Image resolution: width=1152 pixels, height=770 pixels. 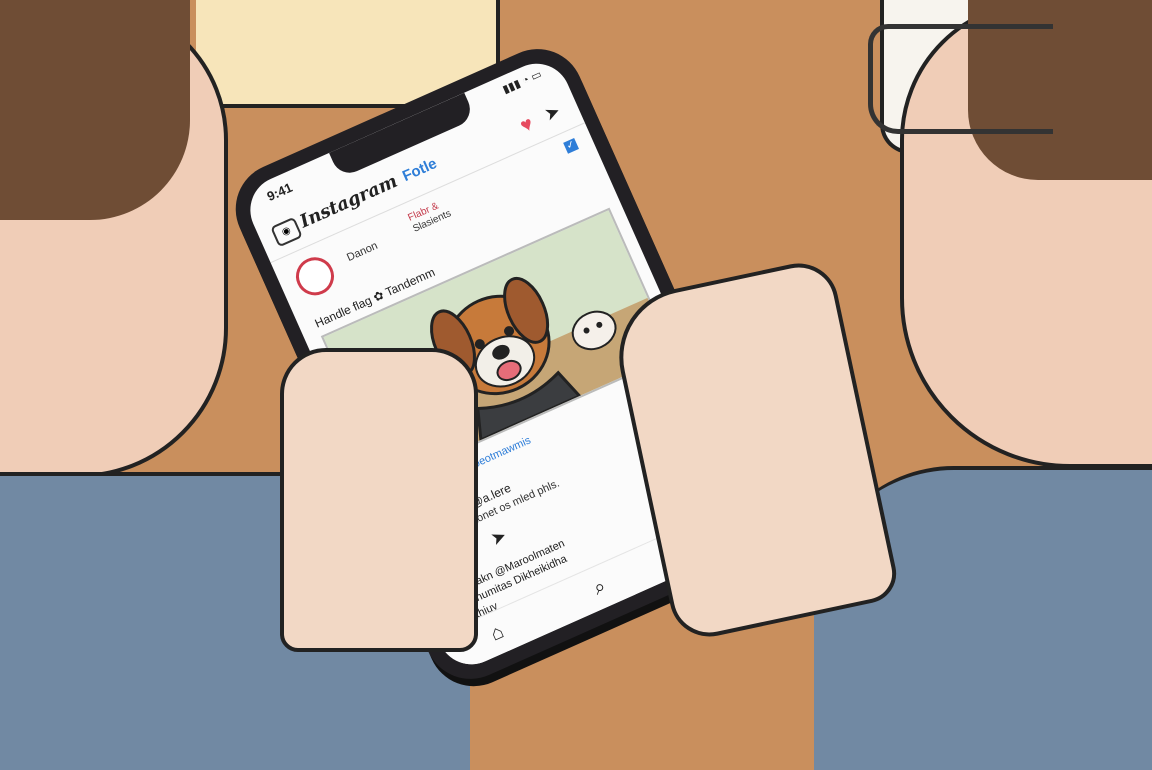 I want to click on avatar, so click(x=315, y=276).